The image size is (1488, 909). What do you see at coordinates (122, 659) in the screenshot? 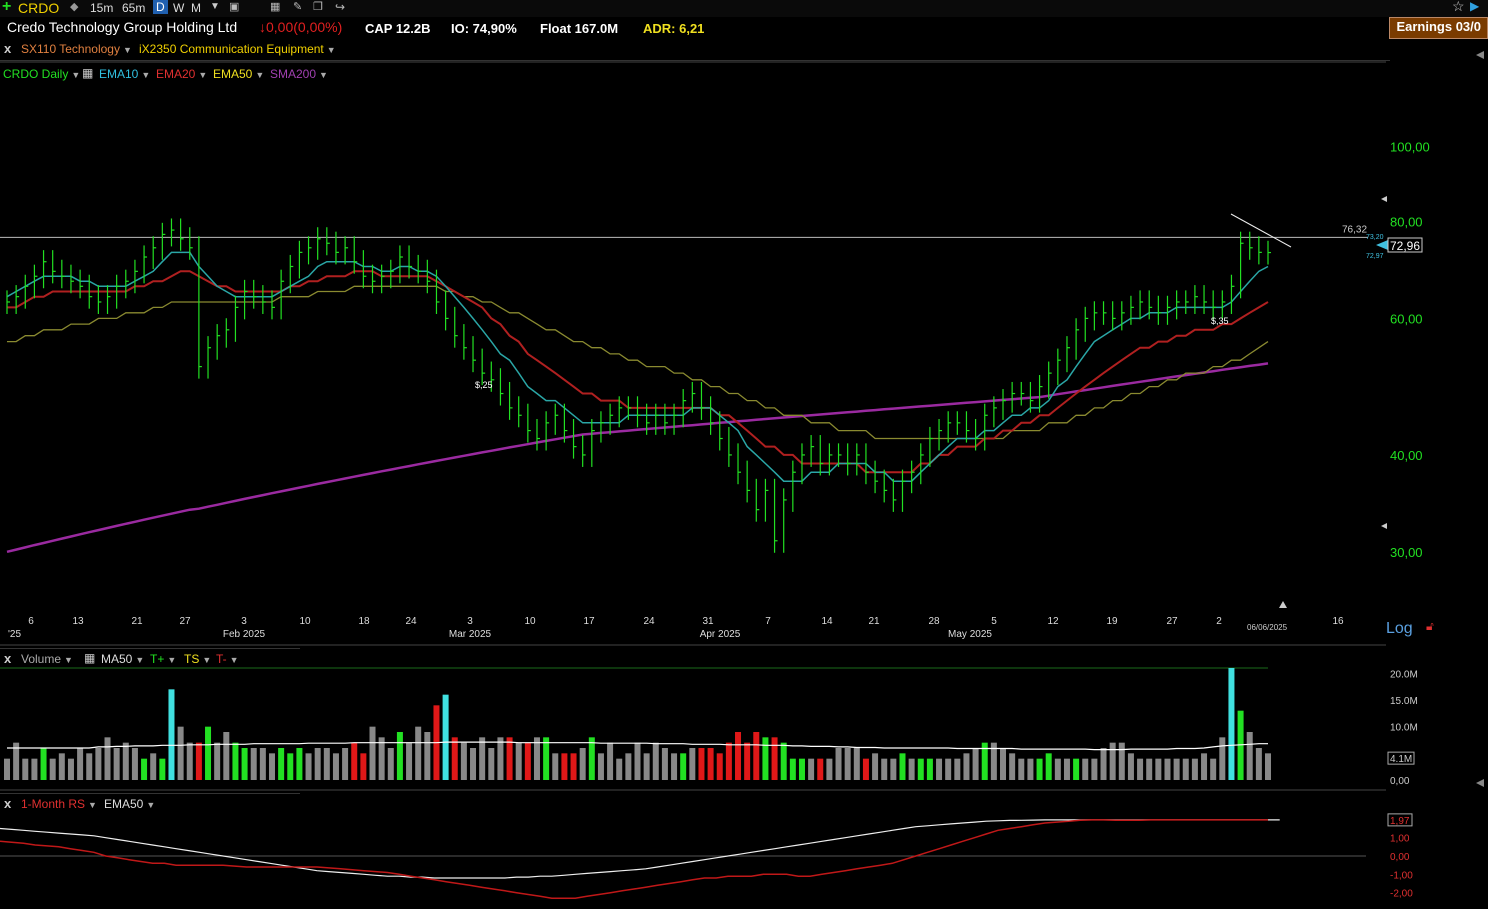
I see `ma50-label: MA50 ▼` at bounding box center [122, 659].